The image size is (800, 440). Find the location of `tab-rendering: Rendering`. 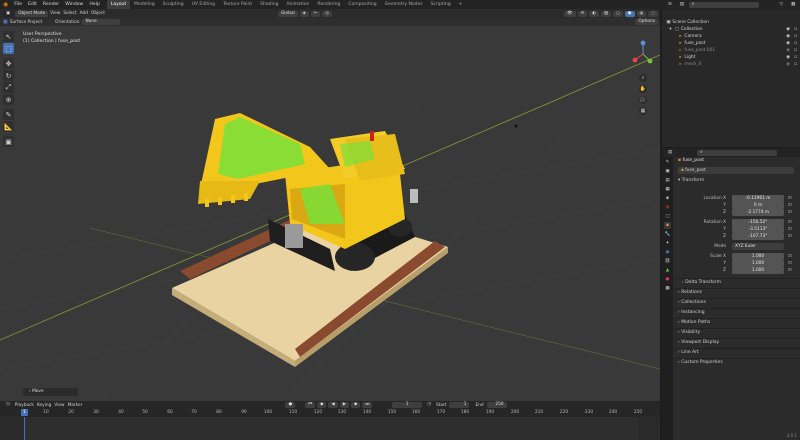

tab-rendering: Rendering is located at coordinates (328, 4).